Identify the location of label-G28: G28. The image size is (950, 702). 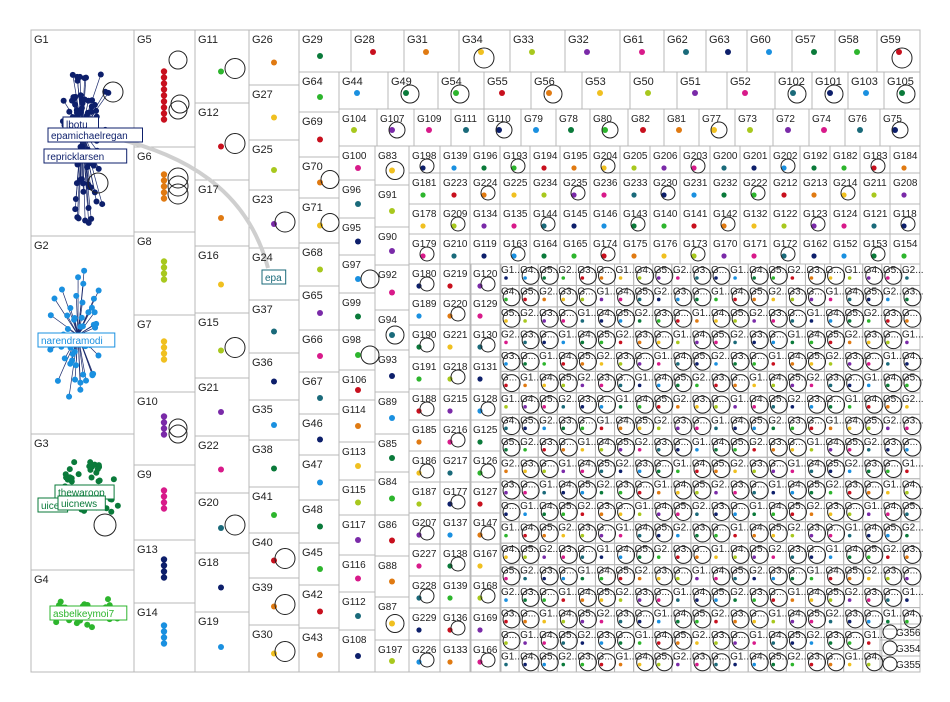
(364, 40).